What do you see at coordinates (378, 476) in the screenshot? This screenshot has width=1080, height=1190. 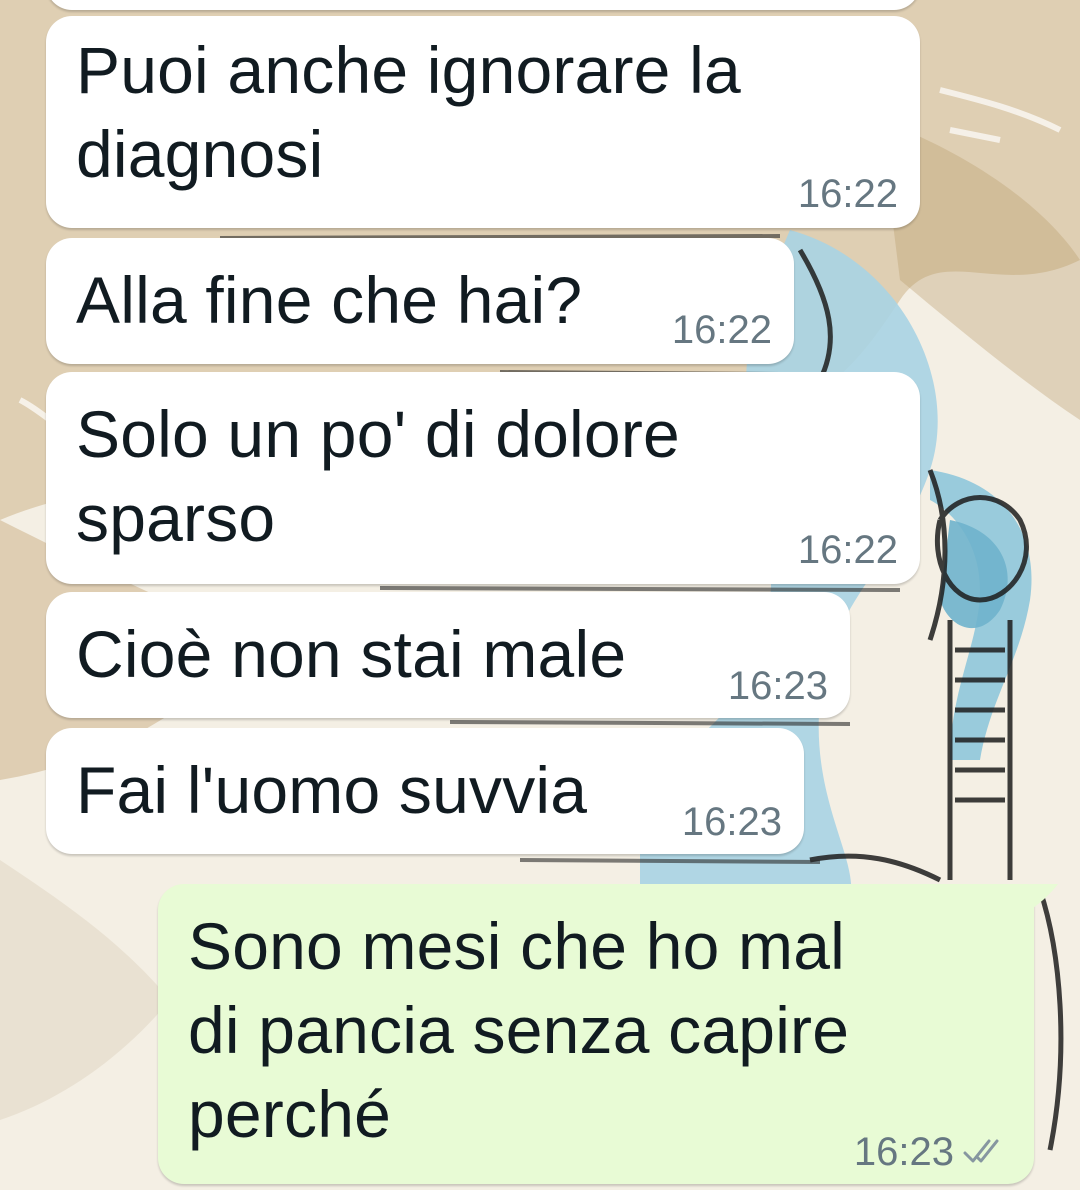 I see `message-text: Solo un po' di dolore sparso` at bounding box center [378, 476].